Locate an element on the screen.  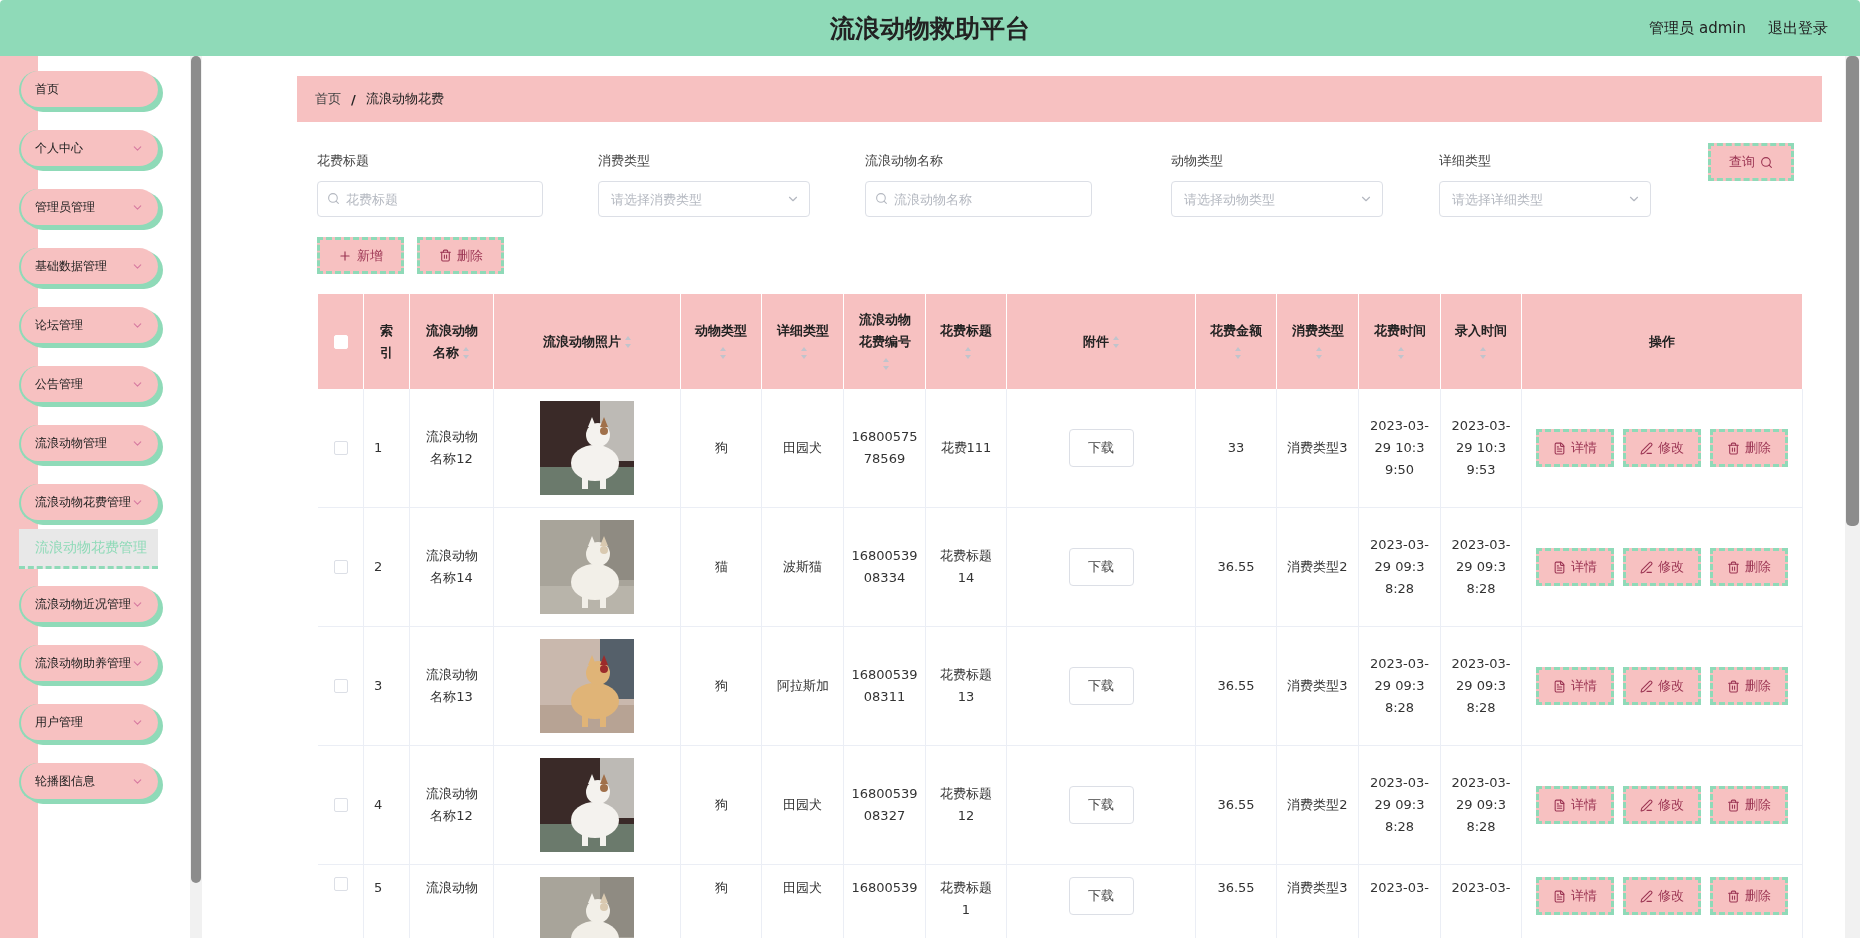
cell-text: 消费类型2 is located at coordinates (1317, 567).